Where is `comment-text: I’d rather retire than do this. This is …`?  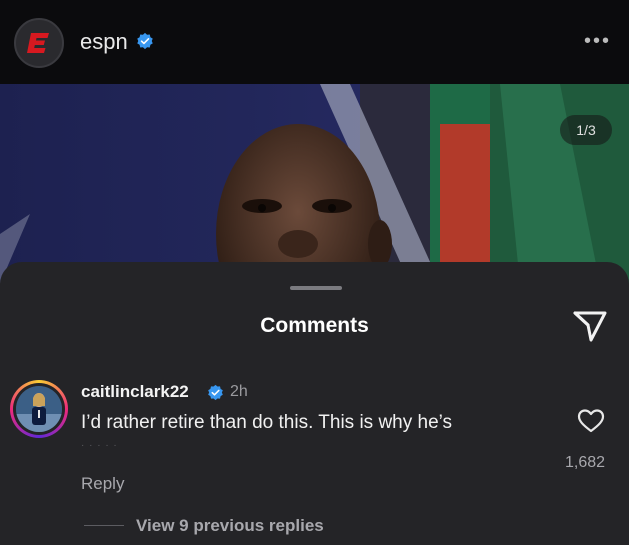
comment-text: I’d rather retire than do this. This is … is located at coordinates (267, 422).